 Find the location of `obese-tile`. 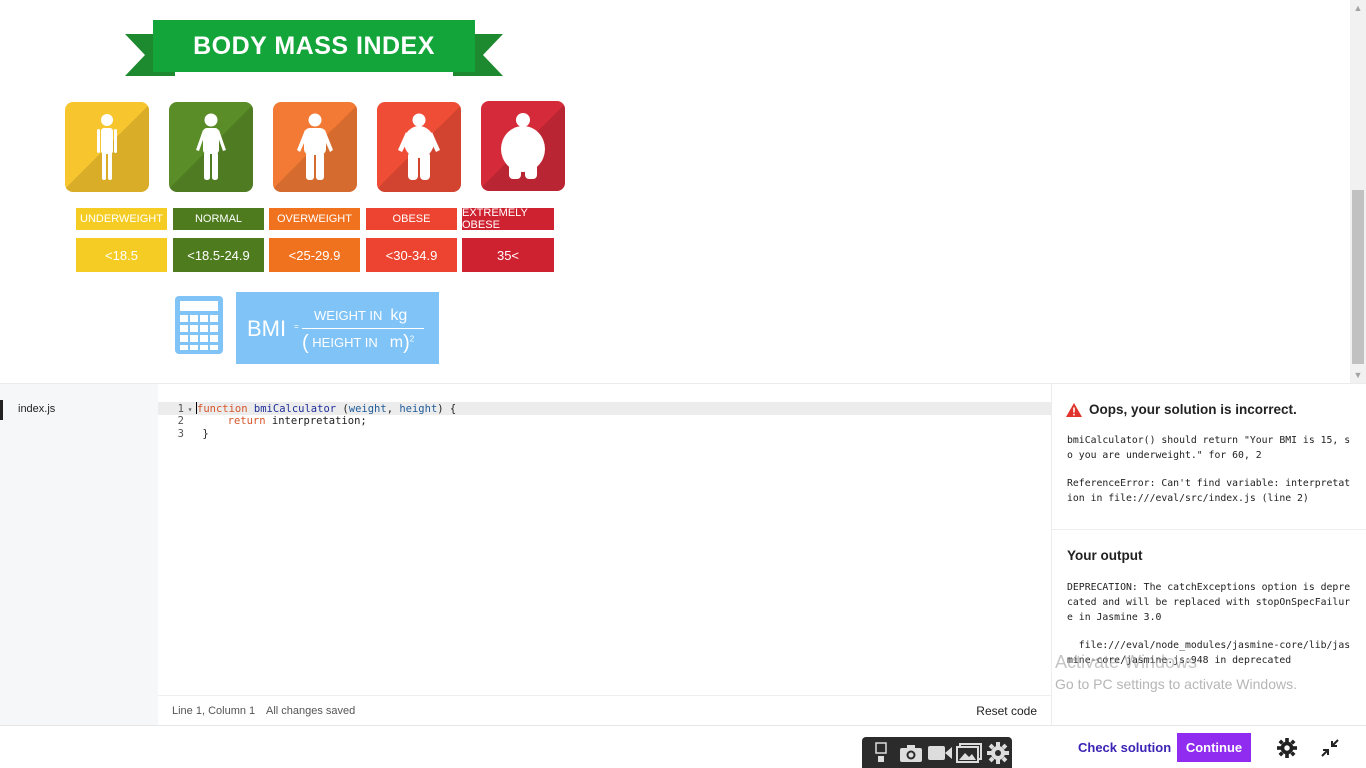

obese-tile is located at coordinates (419, 147).